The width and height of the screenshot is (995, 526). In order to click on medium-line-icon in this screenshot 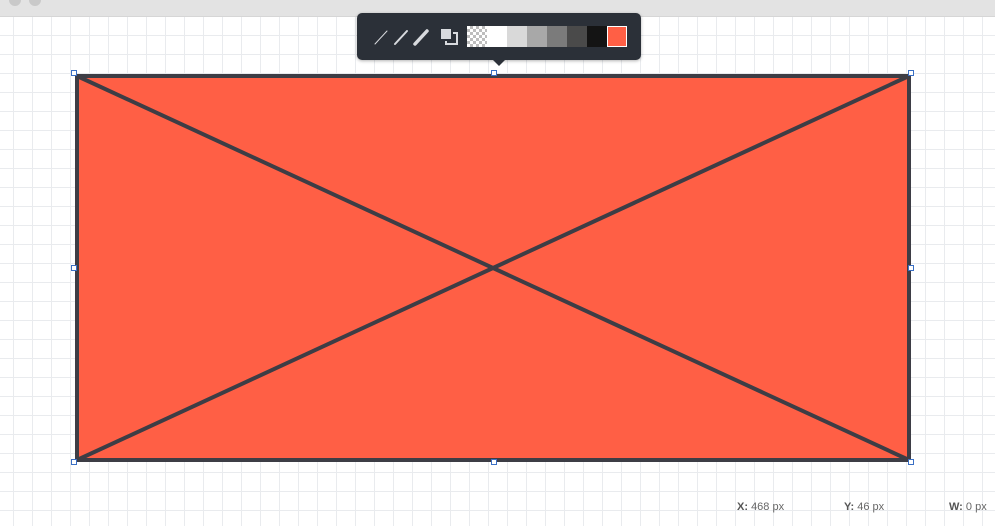, I will do `click(402, 37)`.